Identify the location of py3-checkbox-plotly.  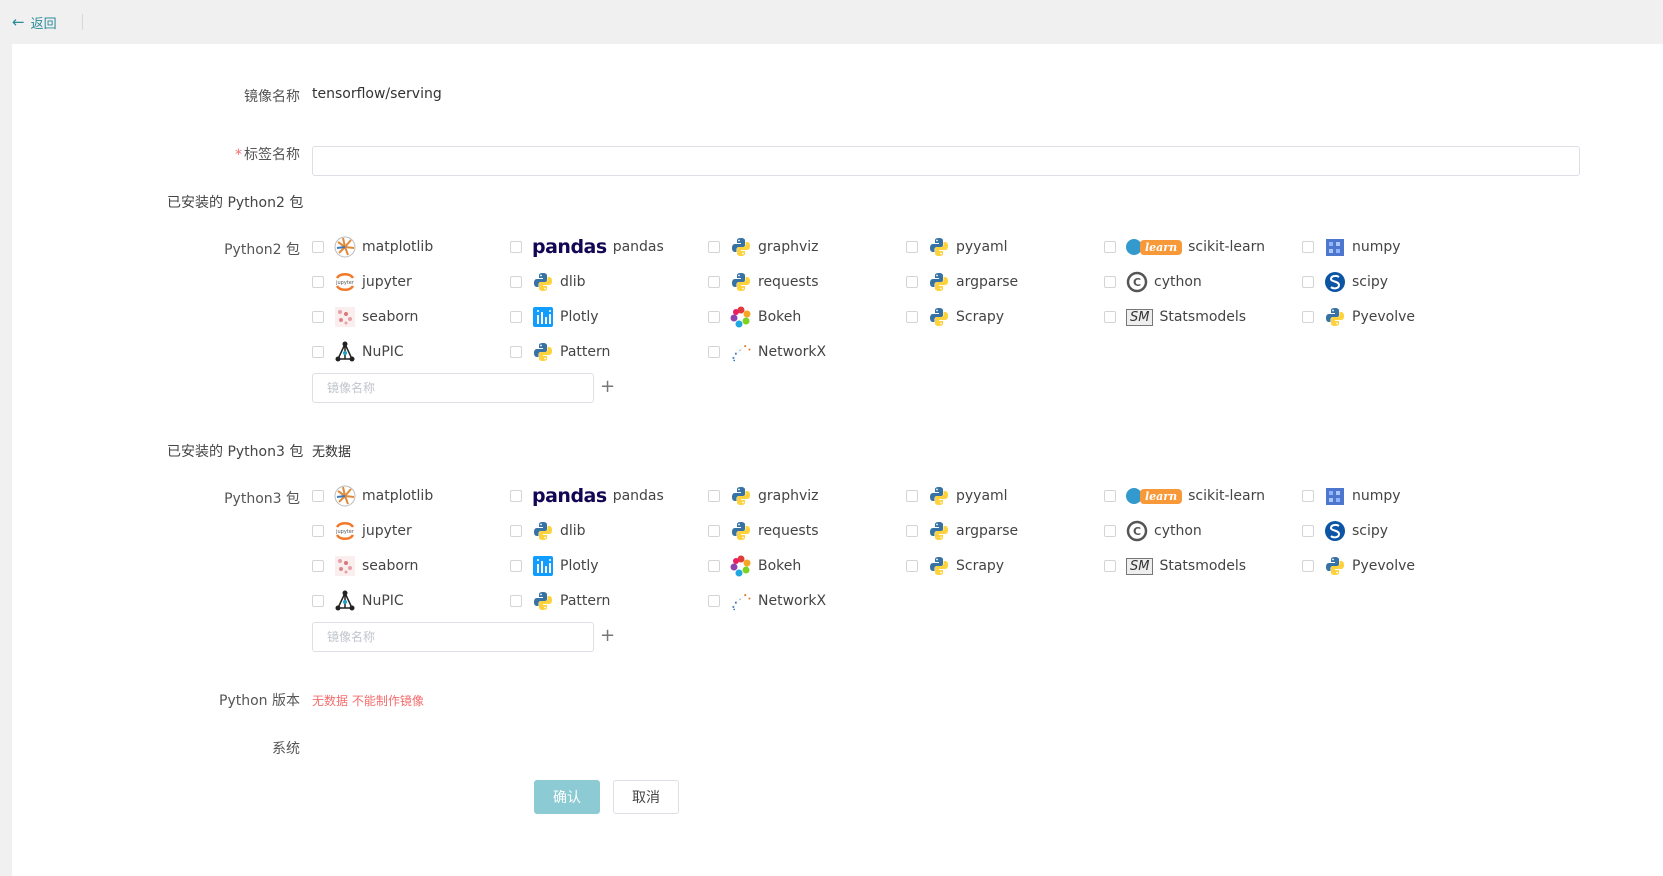
(516, 566).